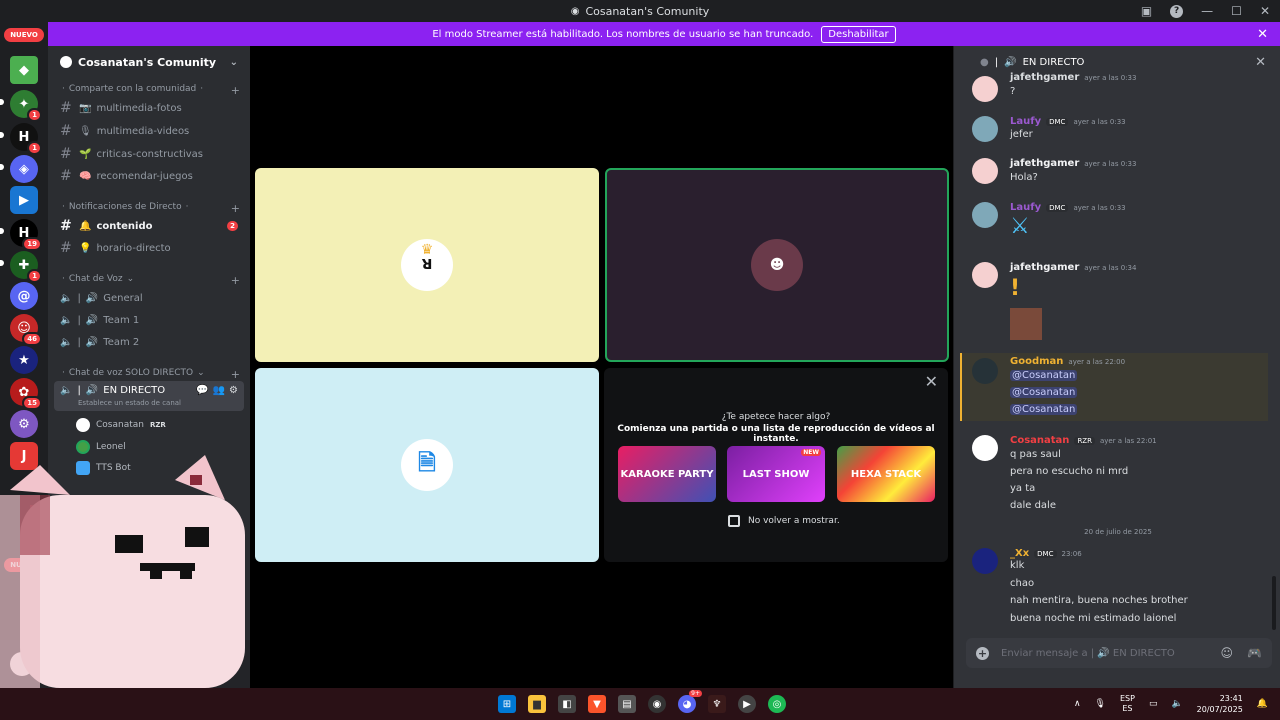  Describe the element at coordinates (734, 521) in the screenshot. I see `checkbox-box` at that location.